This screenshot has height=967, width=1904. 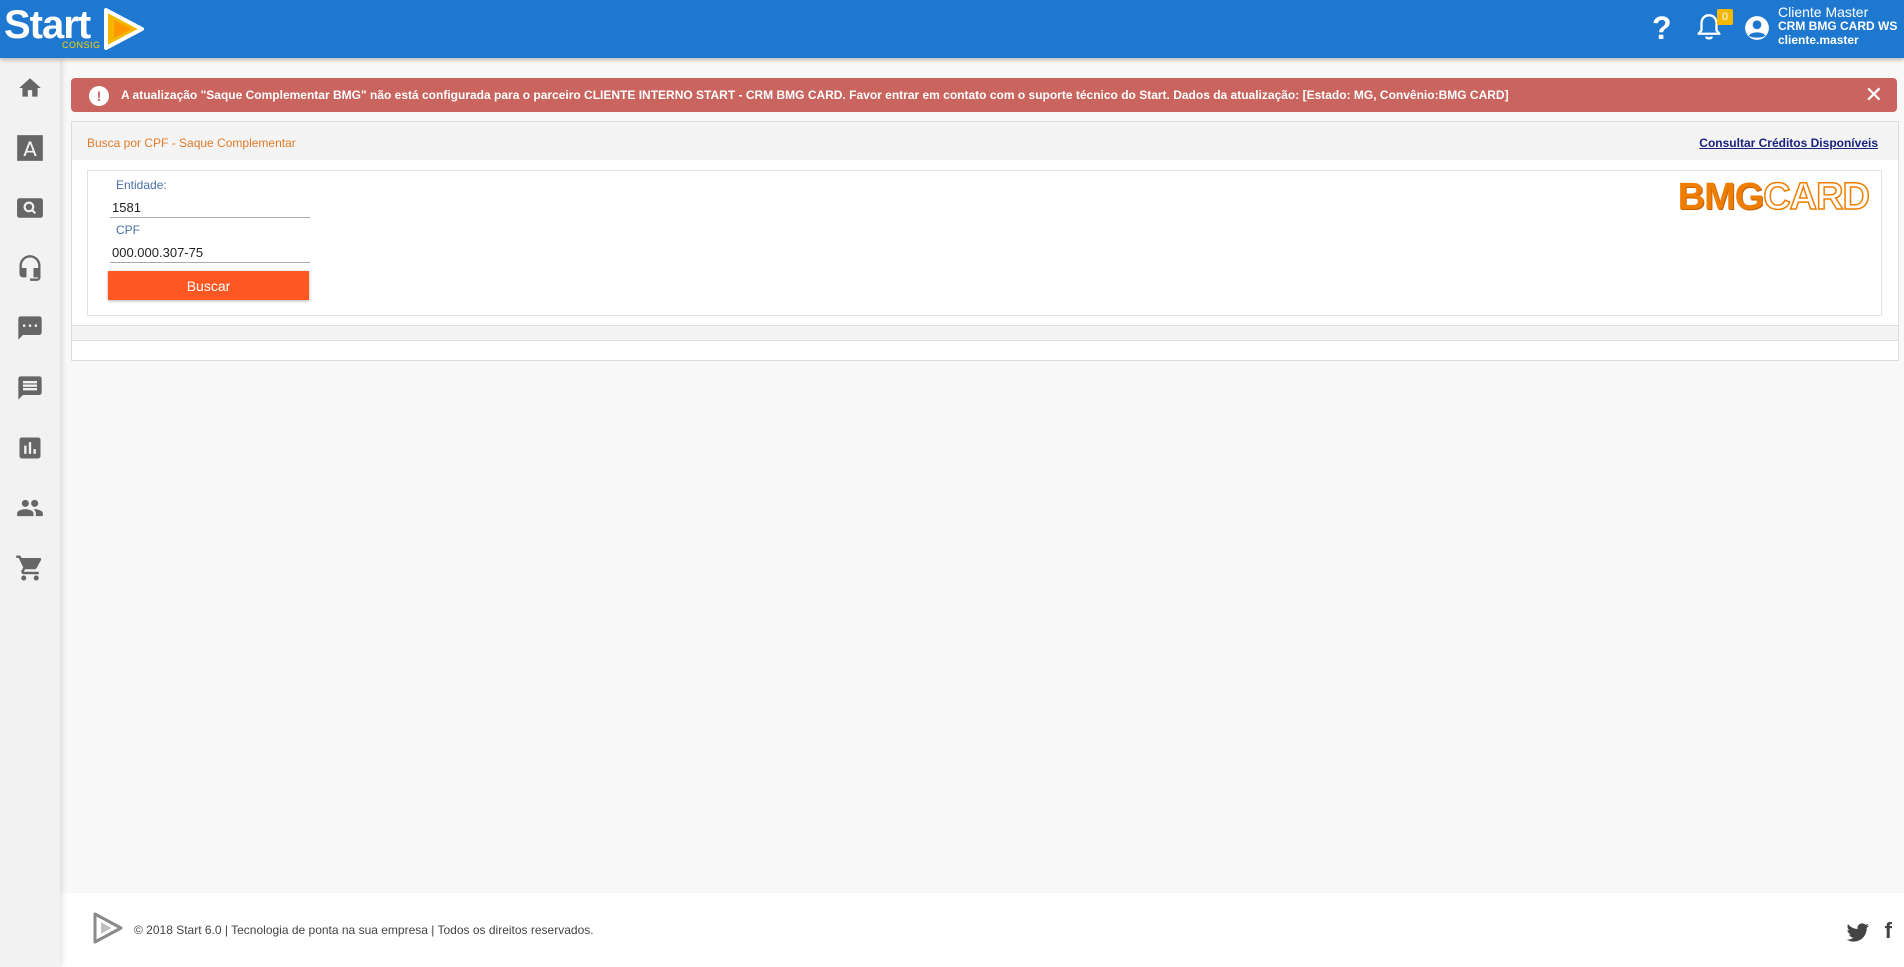 I want to click on sidebar: A, so click(x=30, y=512).